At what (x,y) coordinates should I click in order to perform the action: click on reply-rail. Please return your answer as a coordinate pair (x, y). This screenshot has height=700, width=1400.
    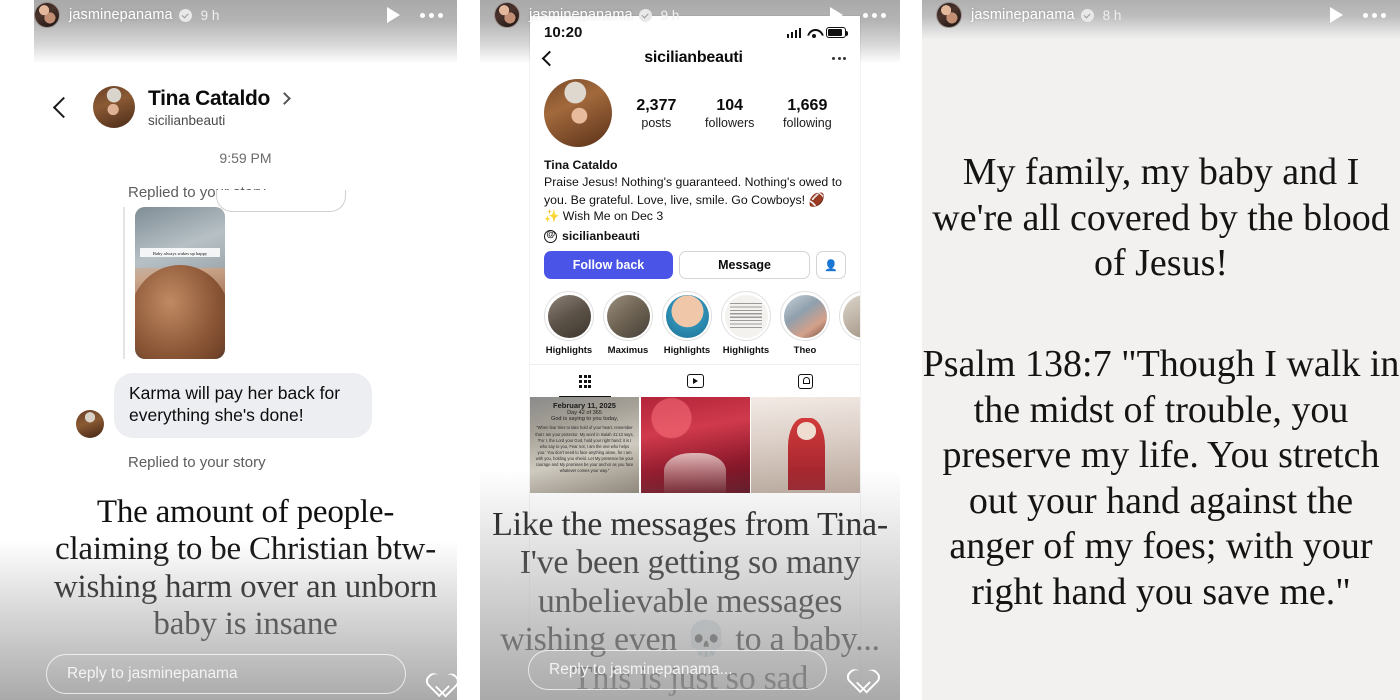
    Looking at the image, I should click on (124, 283).